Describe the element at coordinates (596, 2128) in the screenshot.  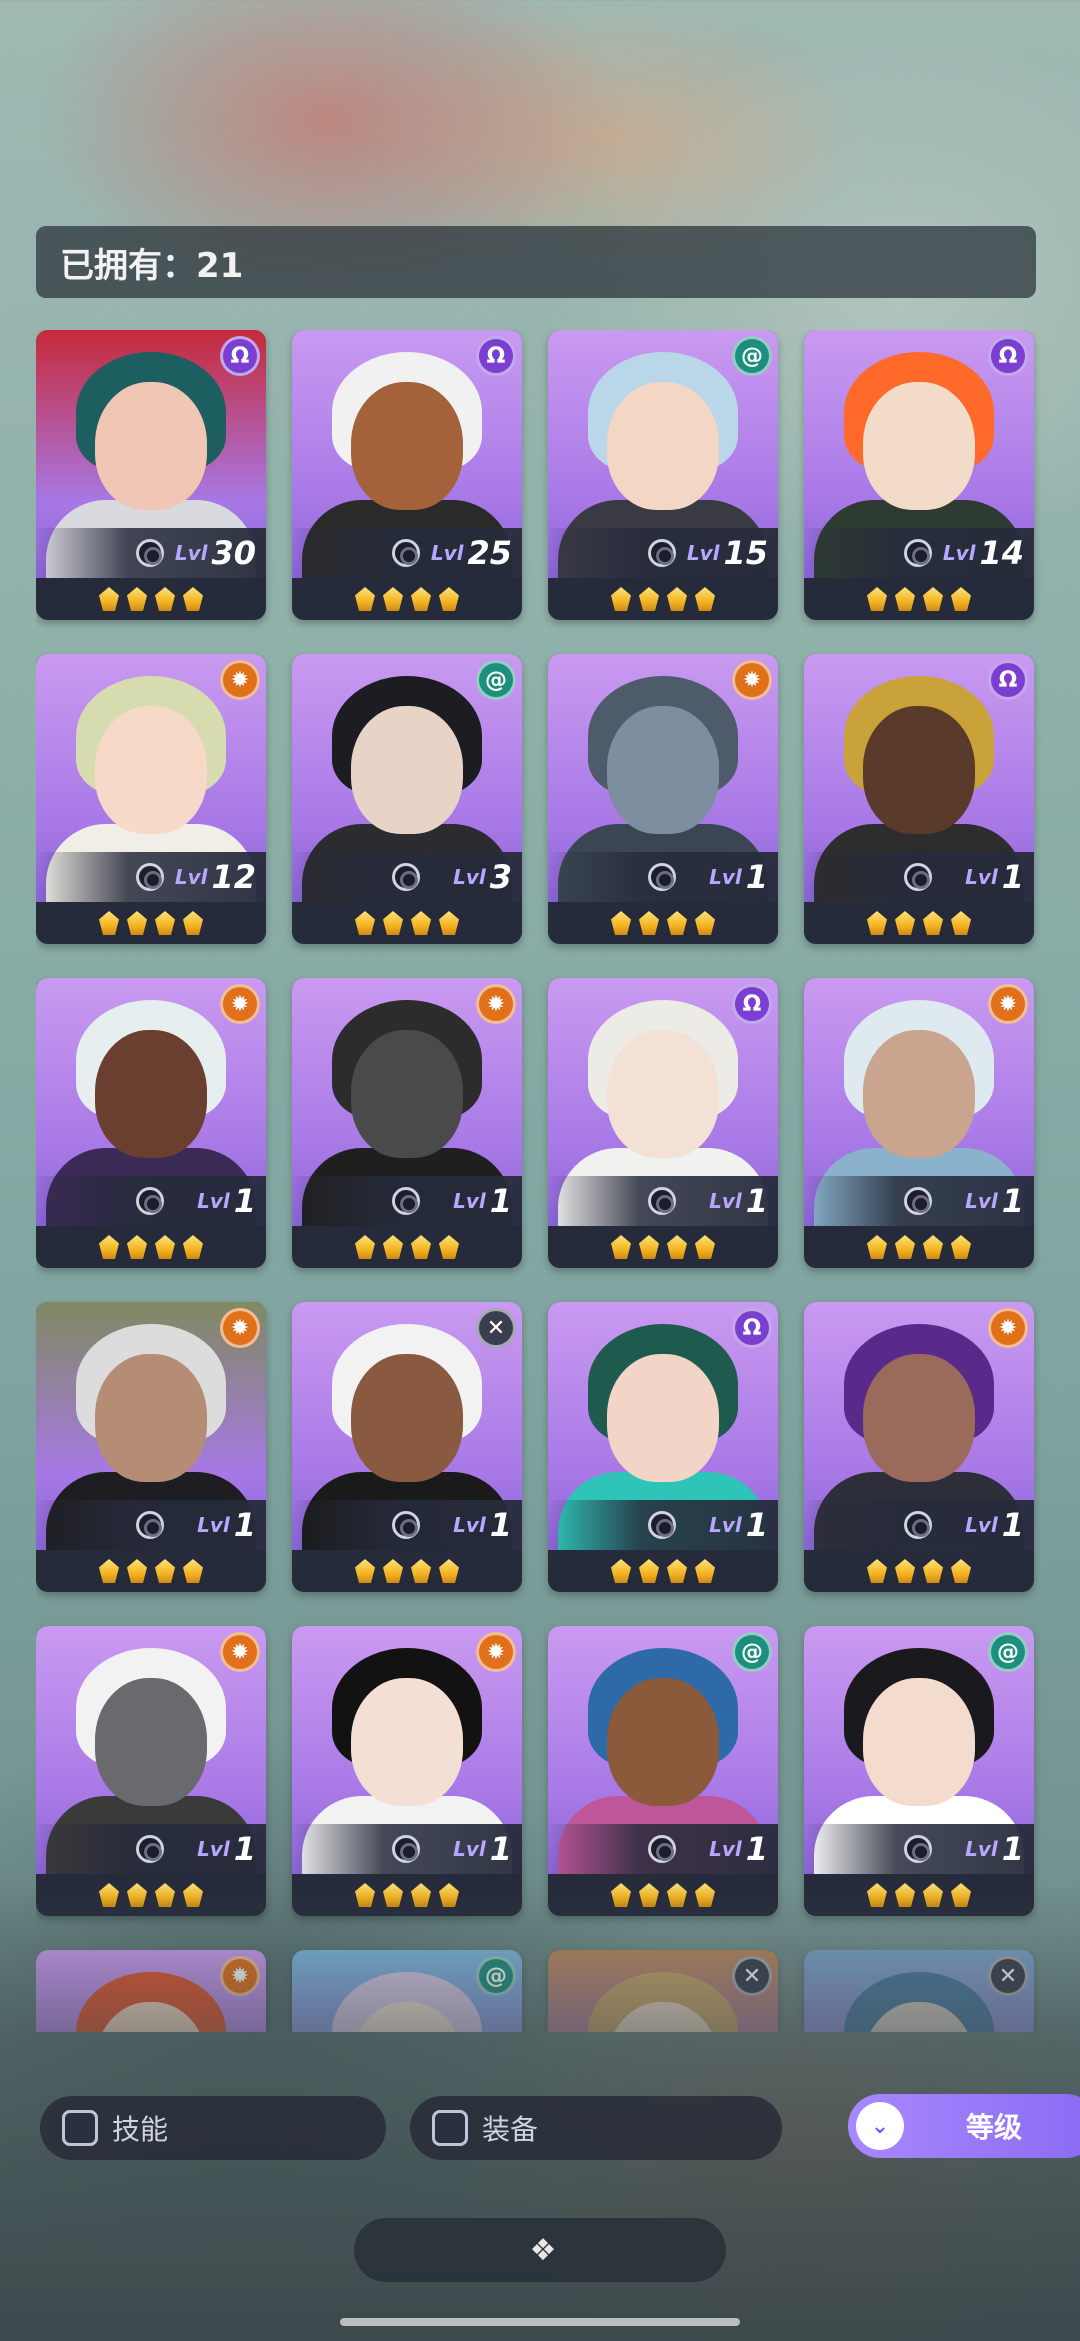
I see `equipment-filter: 装备` at that location.